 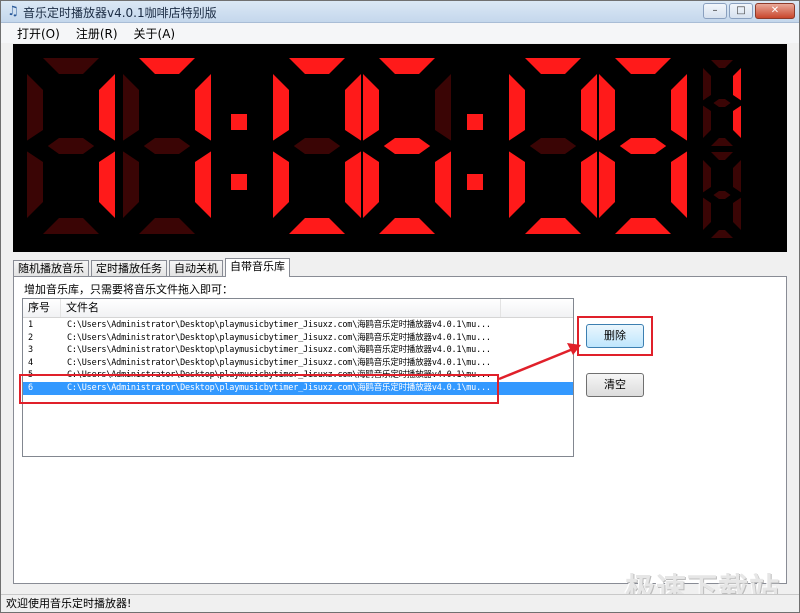 I want to click on window-controls: – □ ✕, so click(x=749, y=11).